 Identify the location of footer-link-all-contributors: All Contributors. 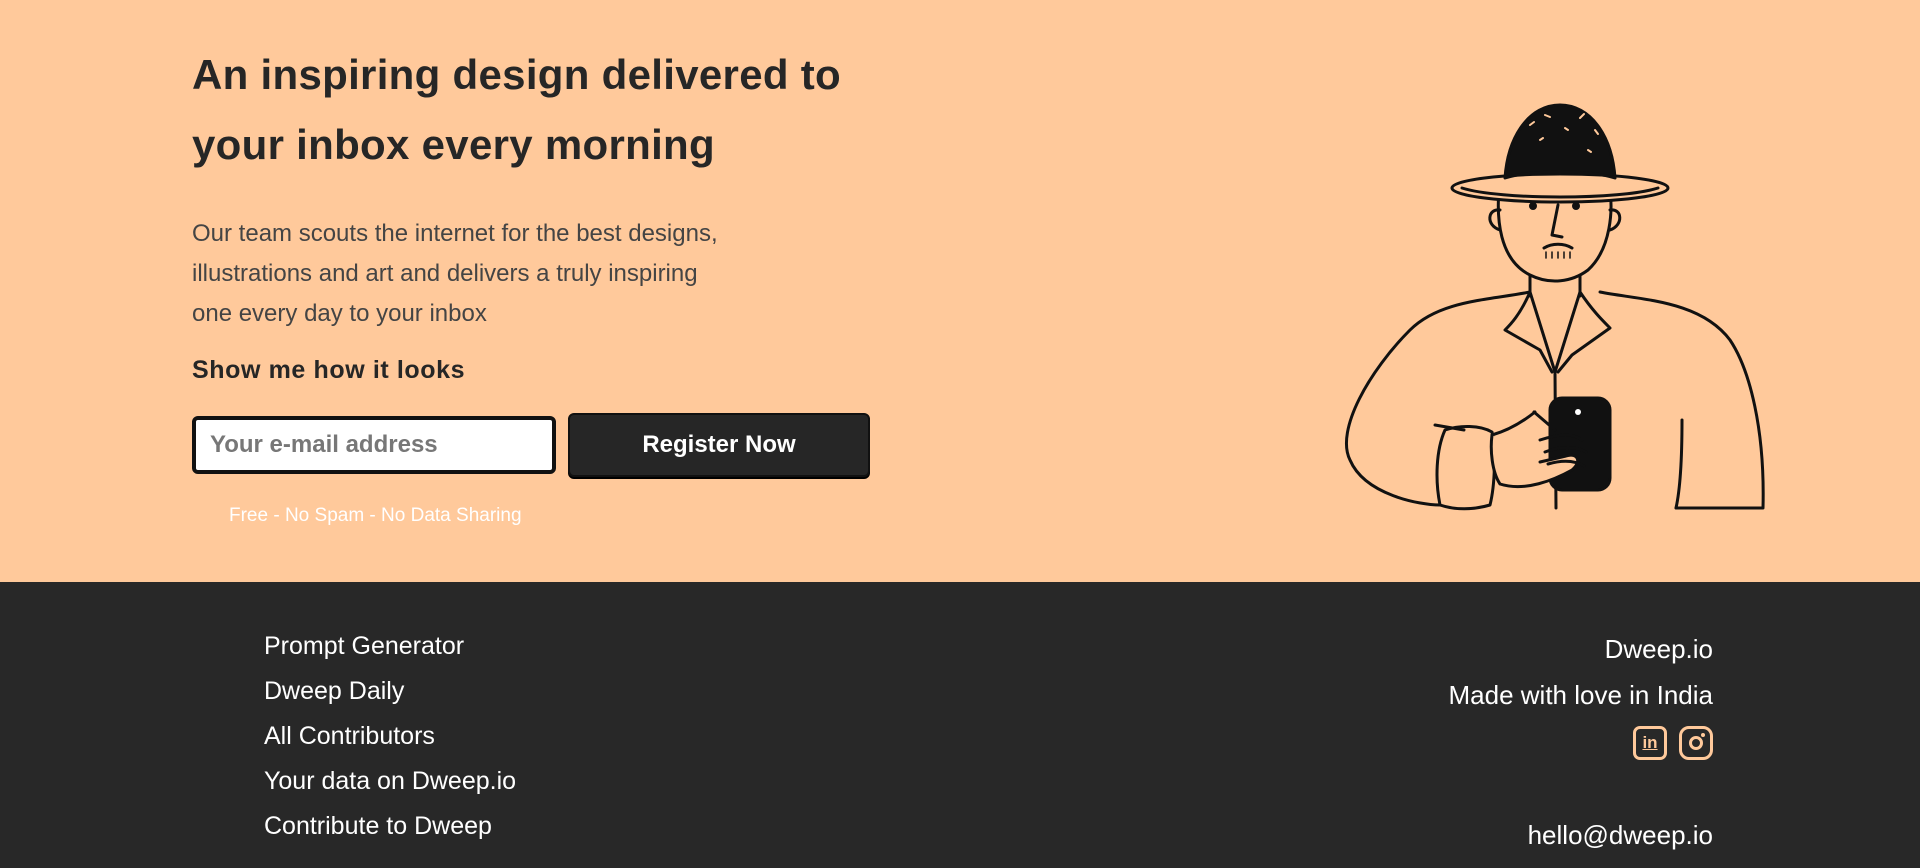
(390, 736).